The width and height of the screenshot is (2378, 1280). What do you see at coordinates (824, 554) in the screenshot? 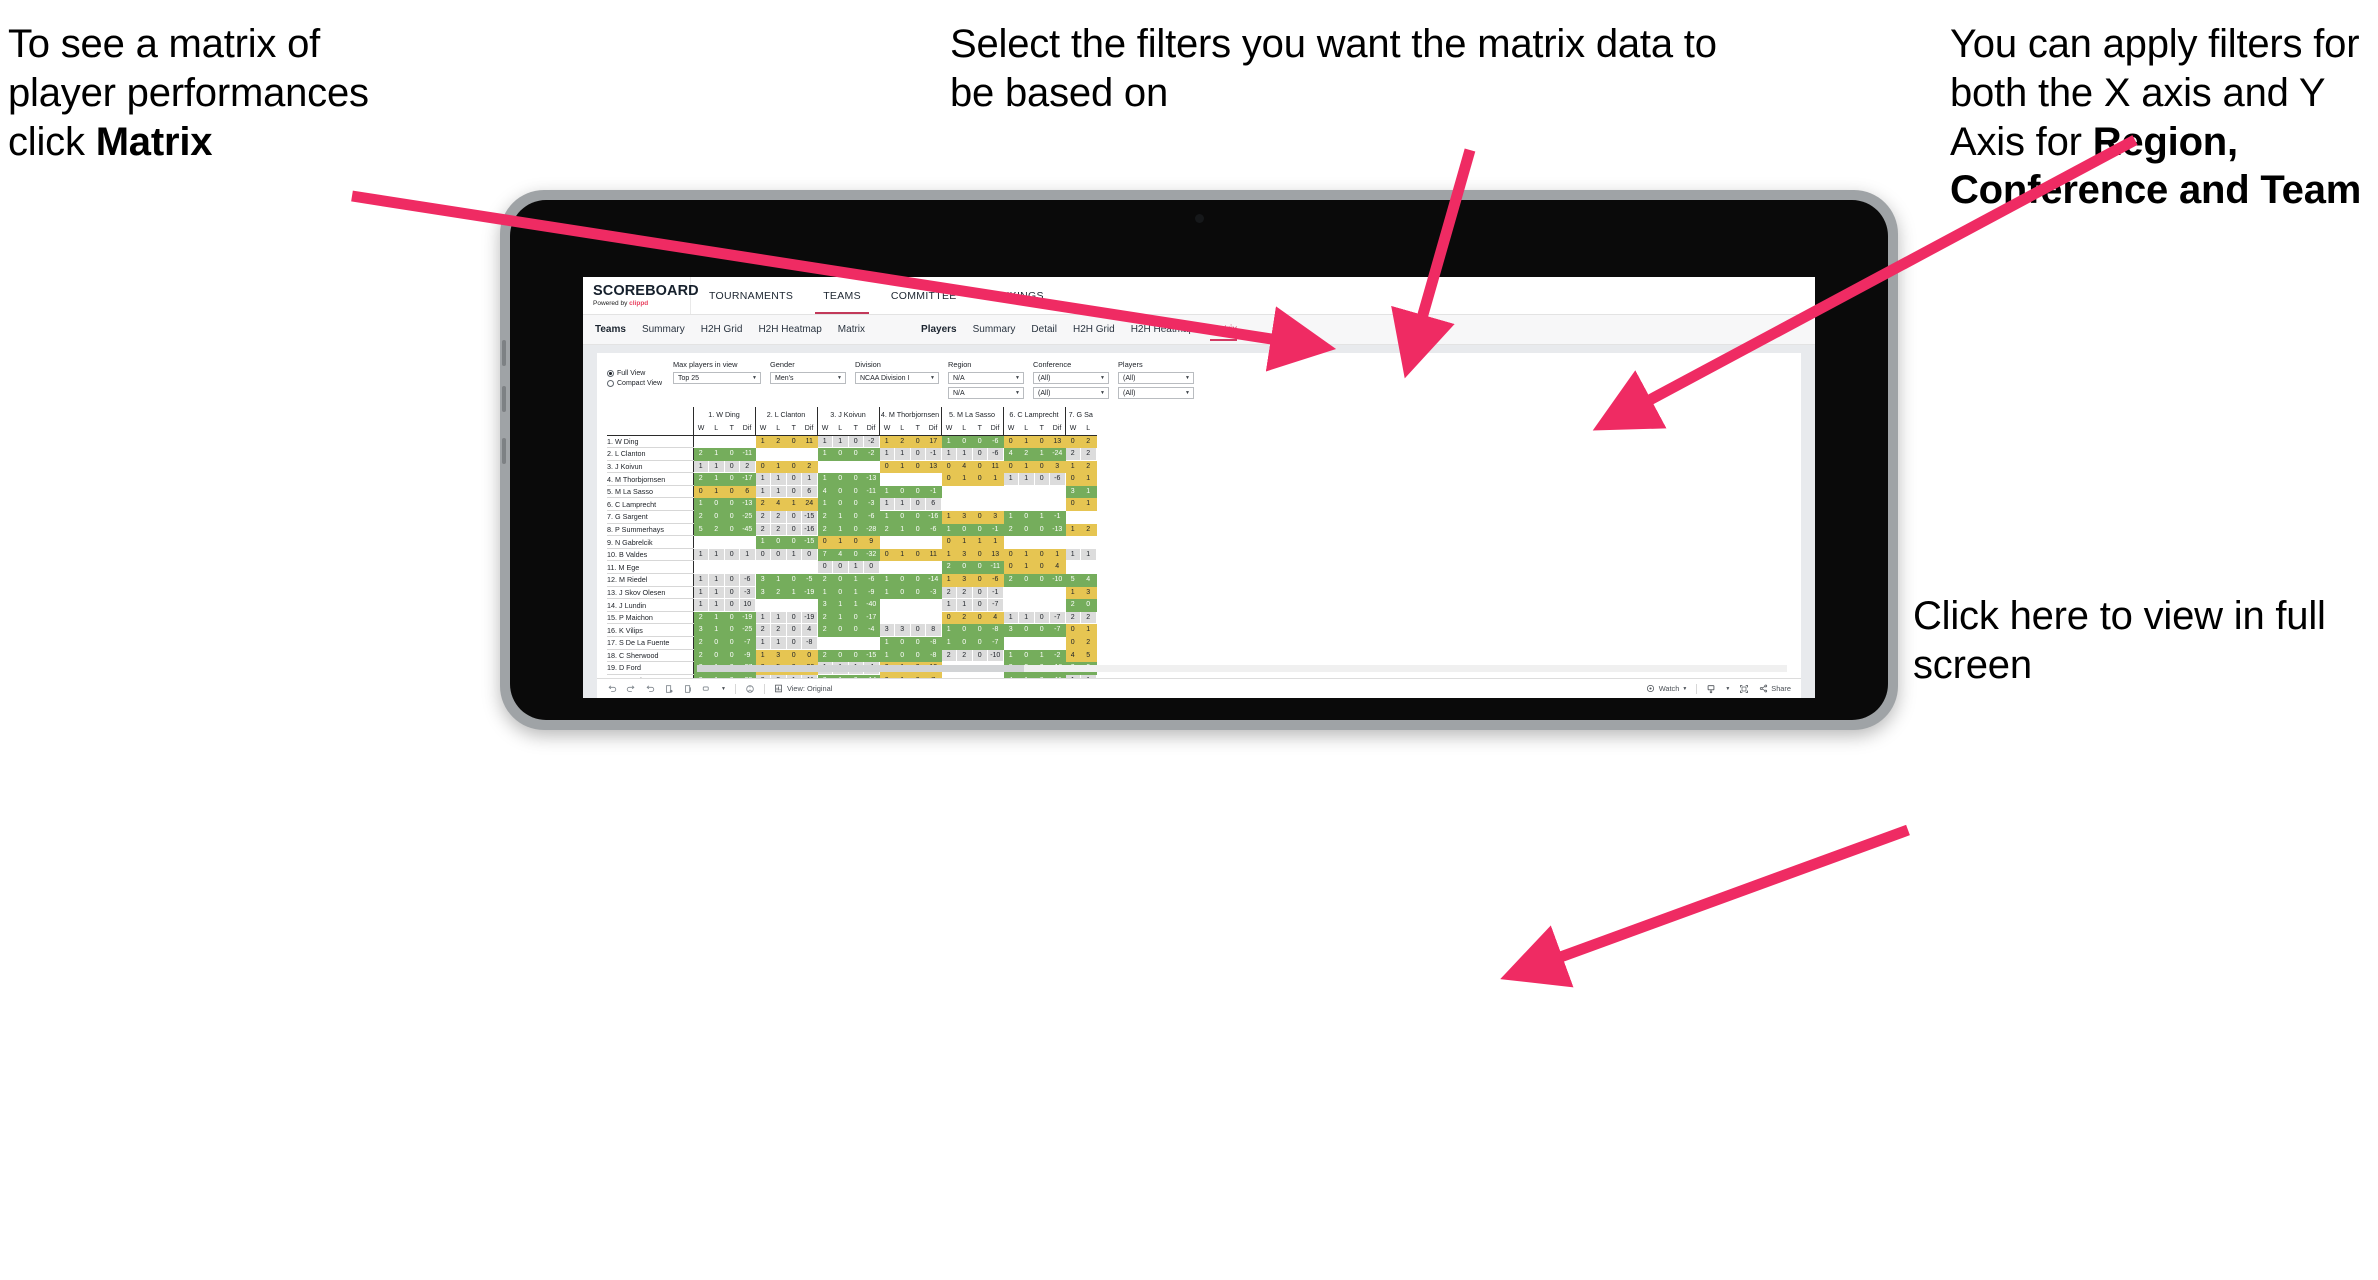
I see `matrix-cell: 7` at bounding box center [824, 554].